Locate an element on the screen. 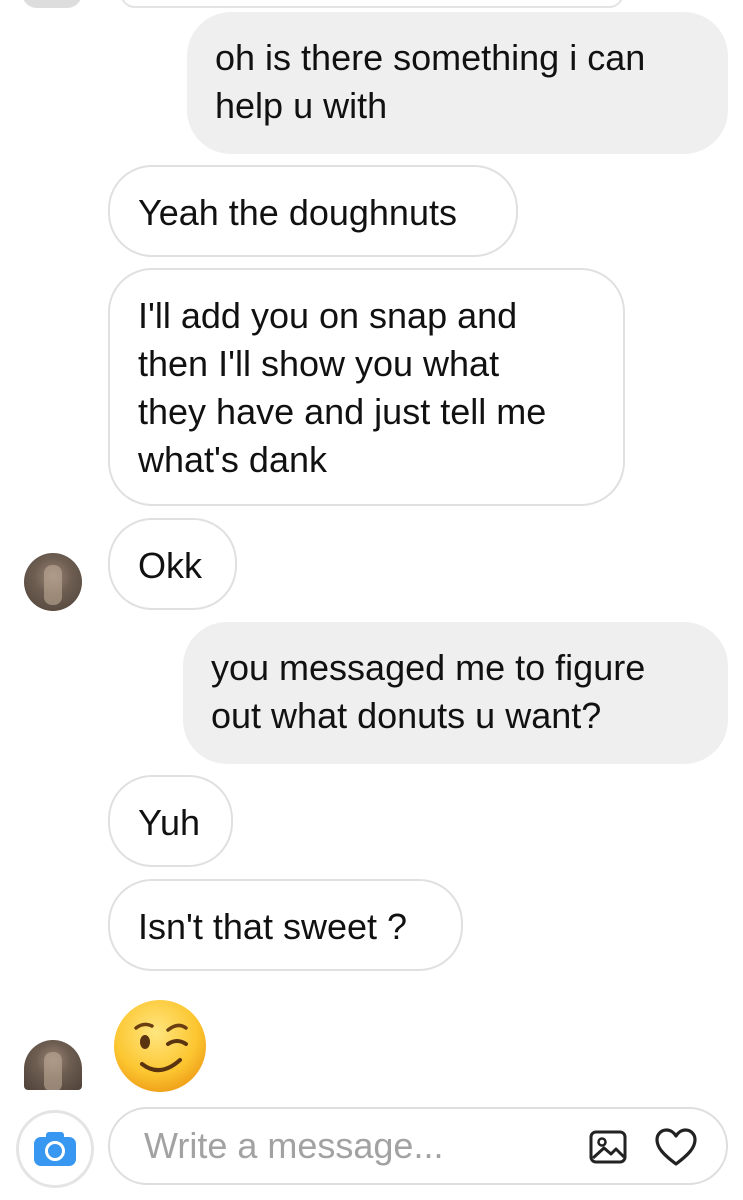 Image resolution: width=743 pixels, height=1200 pixels. message-text: Yeah the doughnuts is located at coordinates (297, 212).